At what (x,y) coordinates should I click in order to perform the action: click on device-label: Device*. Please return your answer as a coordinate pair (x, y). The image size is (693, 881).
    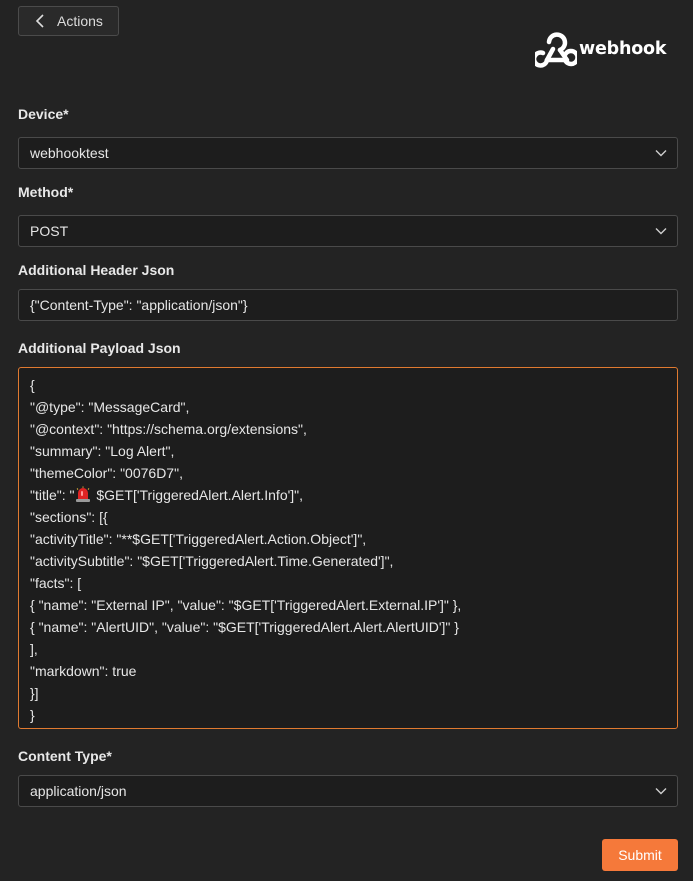
    Looking at the image, I should click on (43, 114).